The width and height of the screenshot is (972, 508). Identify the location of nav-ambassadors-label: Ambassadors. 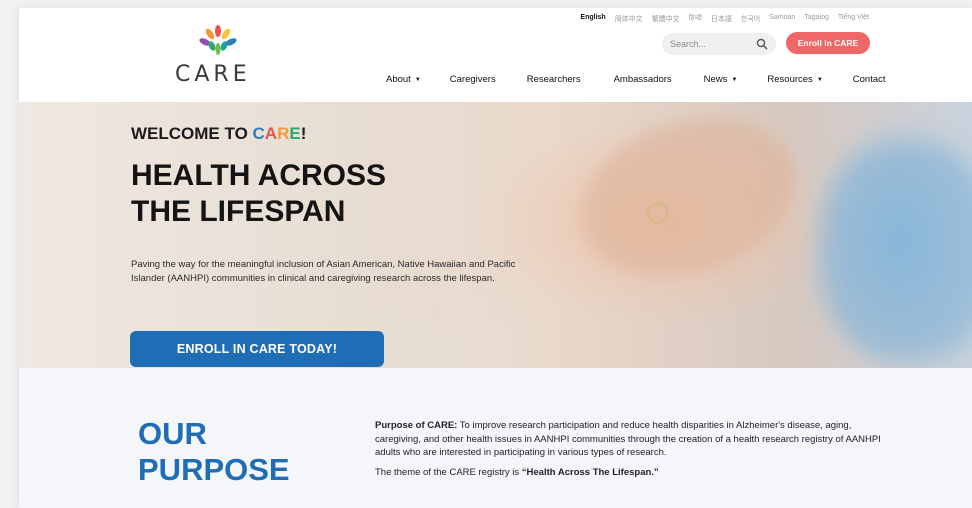
(642, 79).